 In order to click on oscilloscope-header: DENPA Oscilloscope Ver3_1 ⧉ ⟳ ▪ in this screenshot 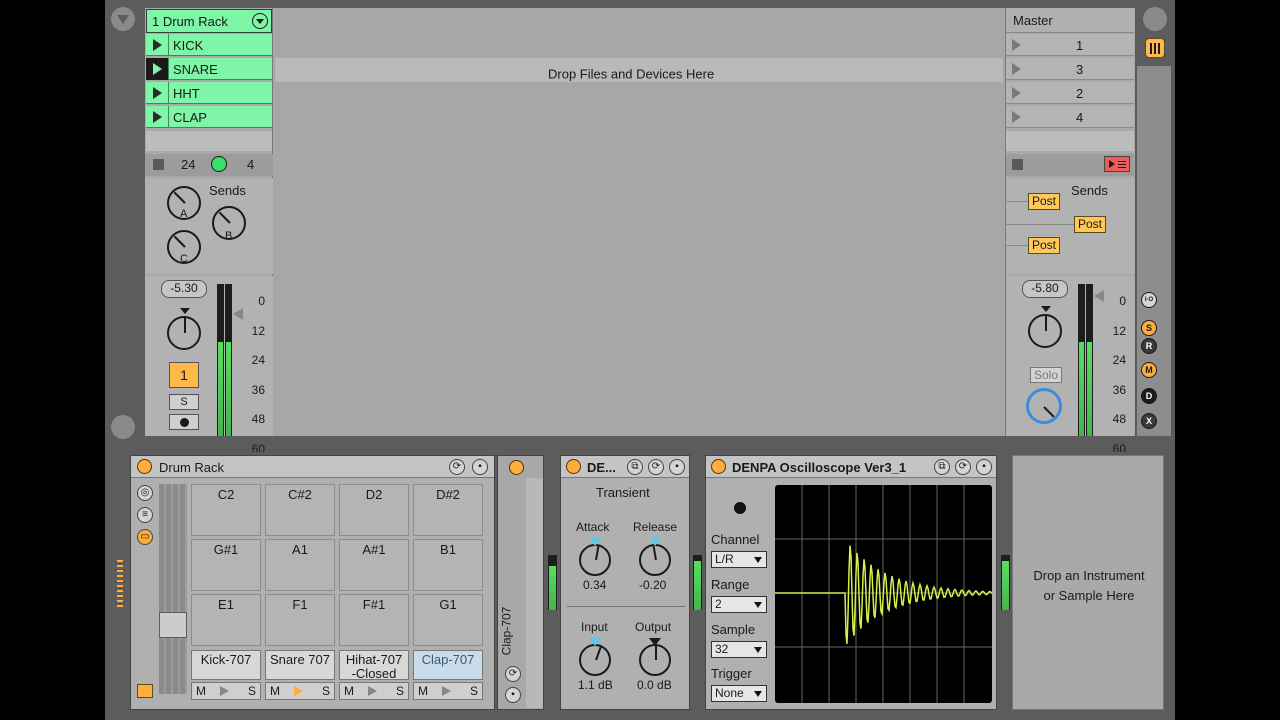, I will do `click(851, 467)`.